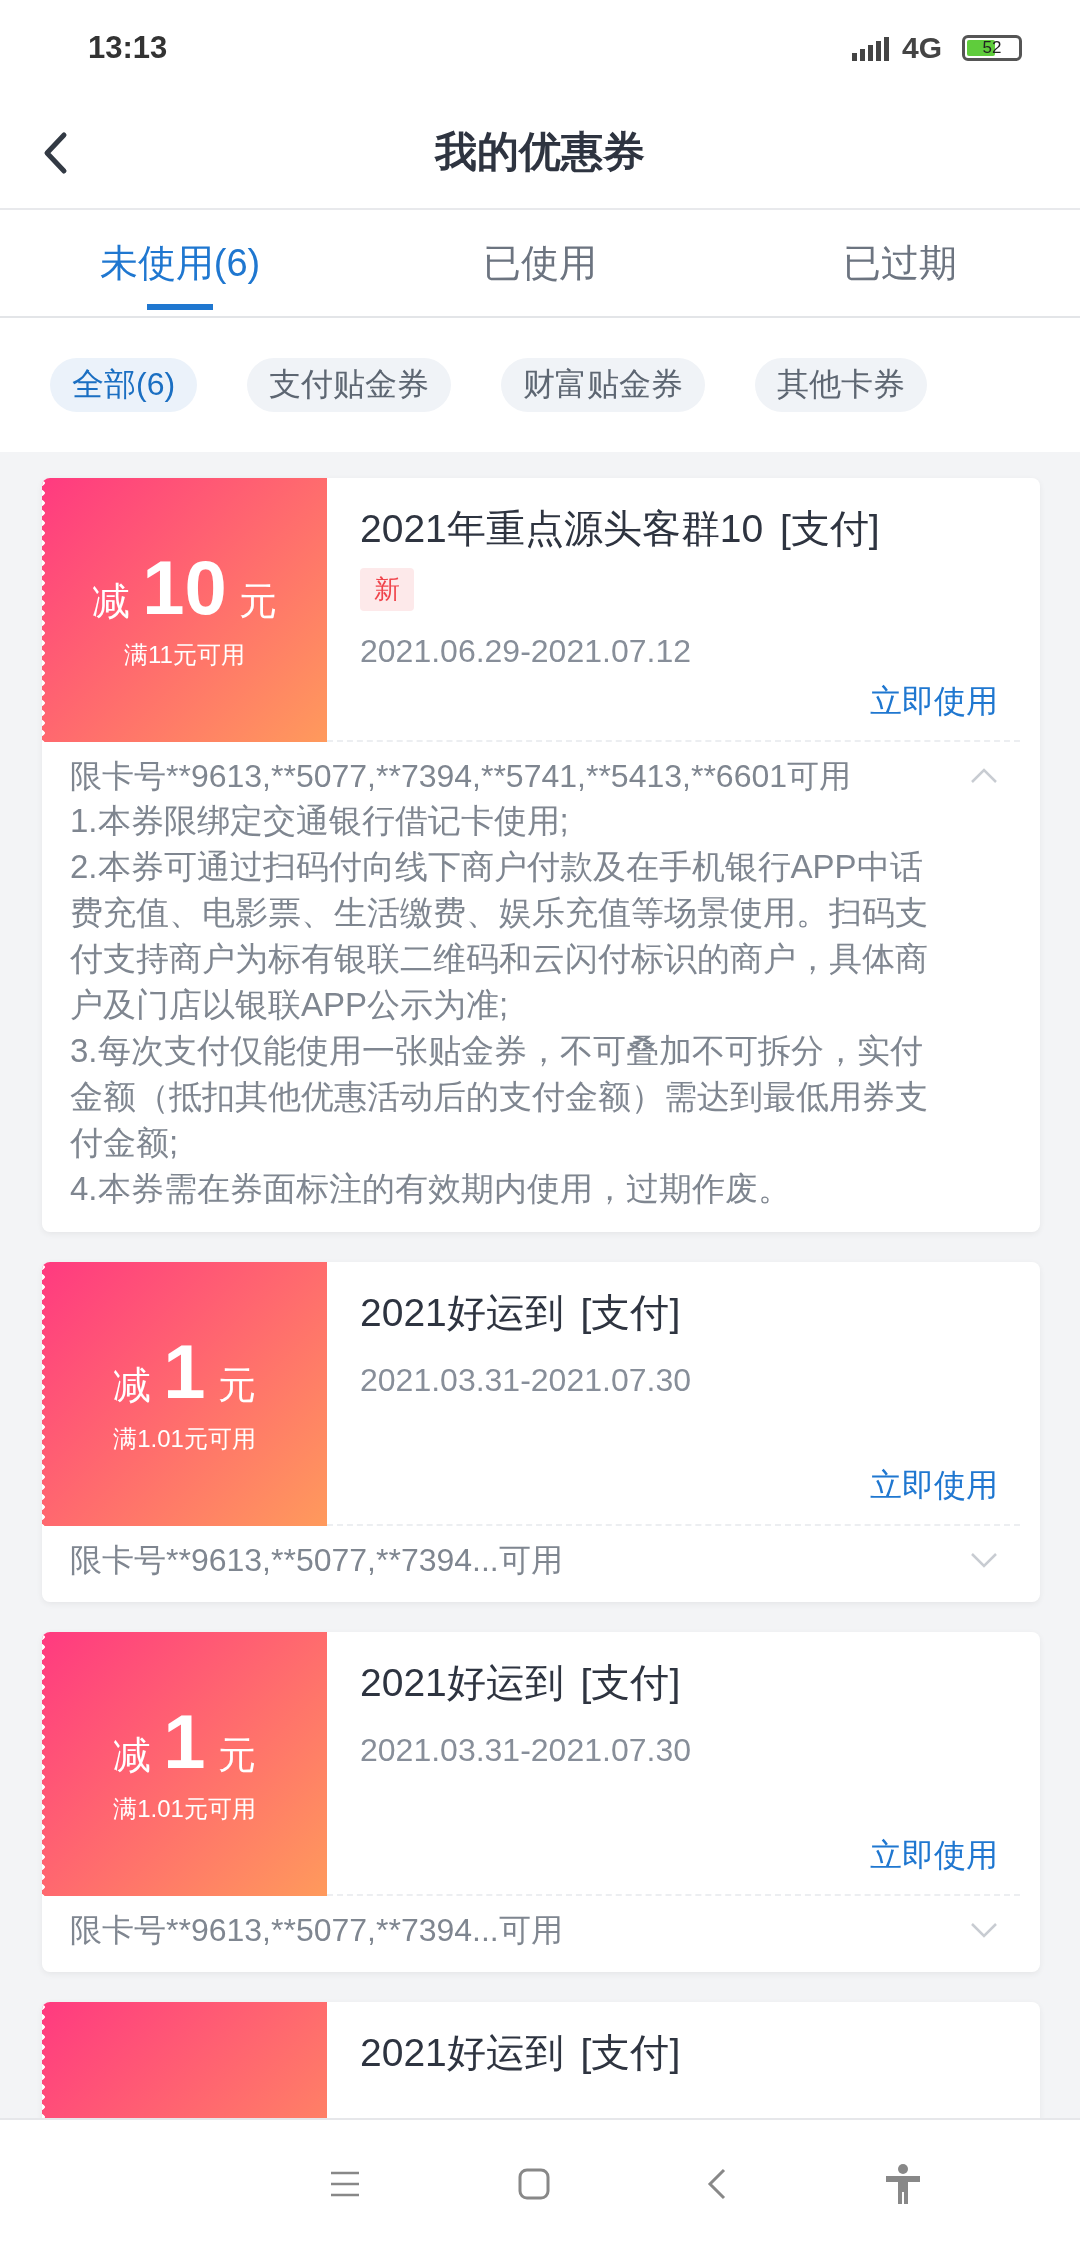  I want to click on network-label: 4G, so click(921, 47).